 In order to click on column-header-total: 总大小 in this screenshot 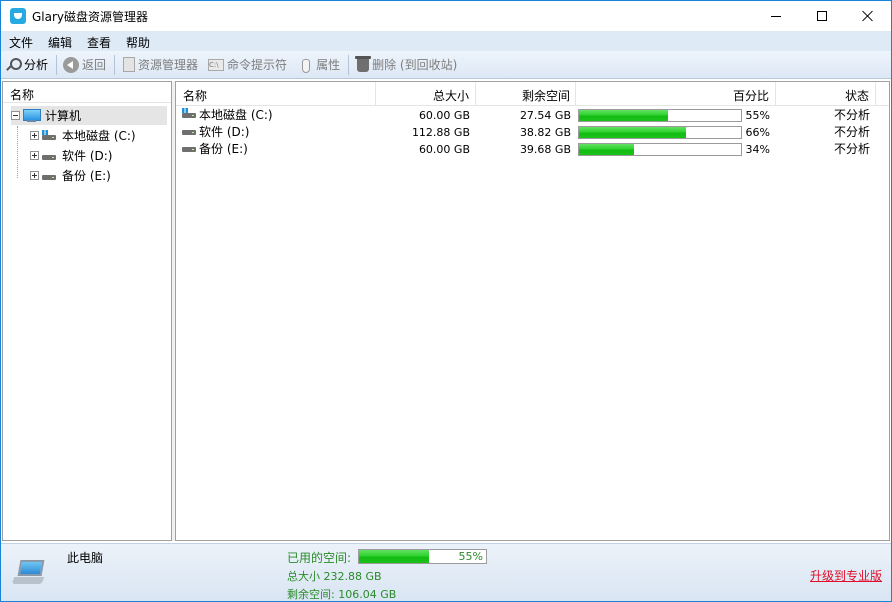, I will do `click(426, 94)`.